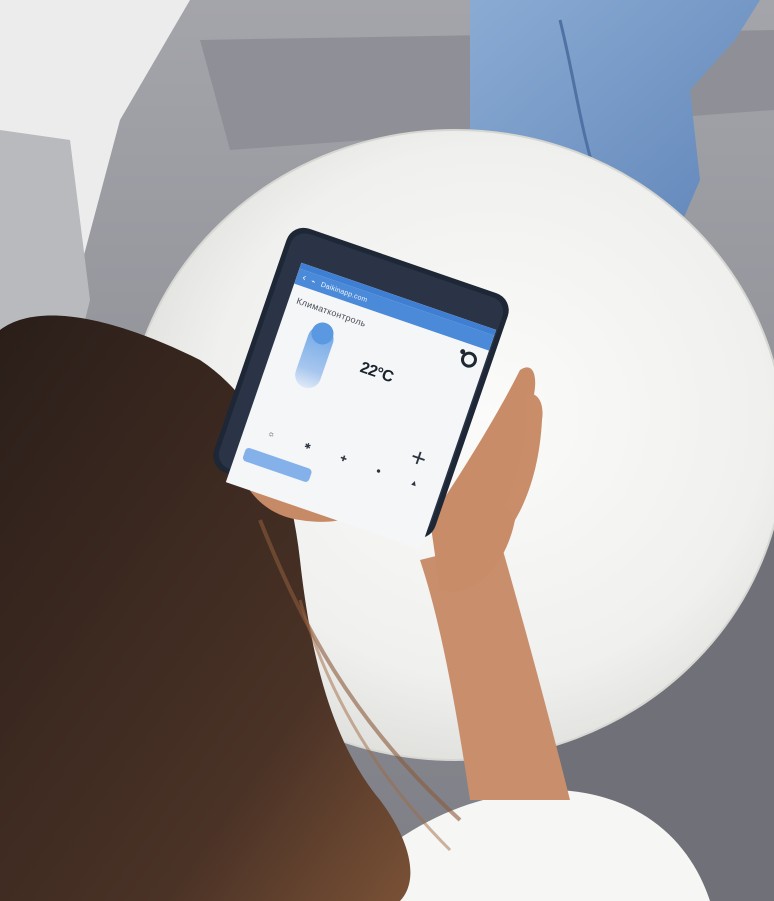  I want to click on lock-icon: ⌁, so click(313, 282).